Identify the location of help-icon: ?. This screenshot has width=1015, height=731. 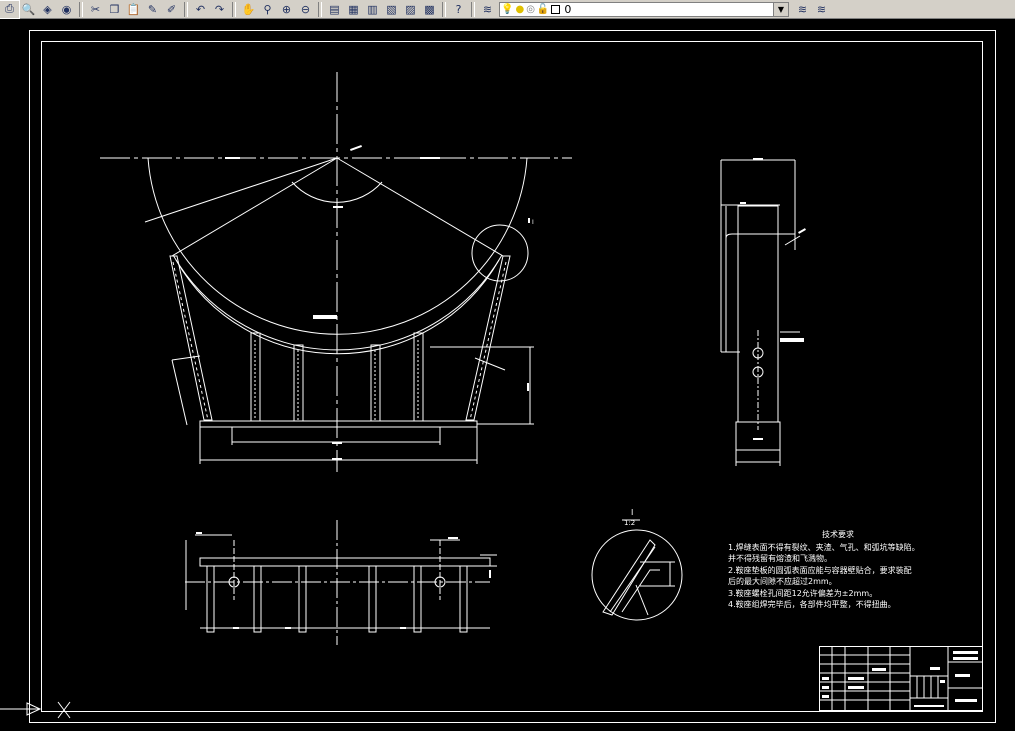
(458, 9).